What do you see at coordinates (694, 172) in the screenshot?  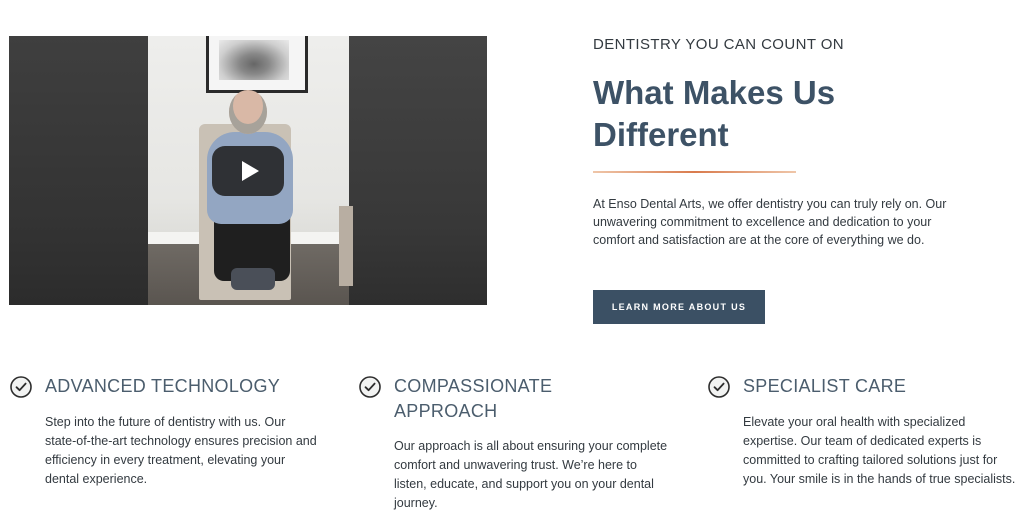 I see `accent-divider` at bounding box center [694, 172].